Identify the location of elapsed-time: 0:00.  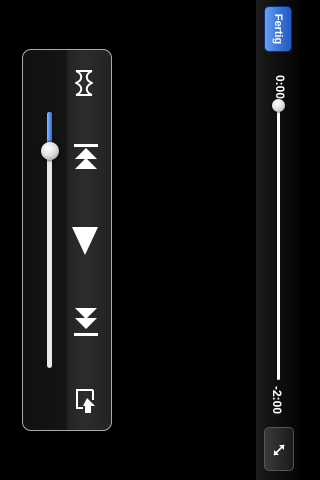
(280, 87).